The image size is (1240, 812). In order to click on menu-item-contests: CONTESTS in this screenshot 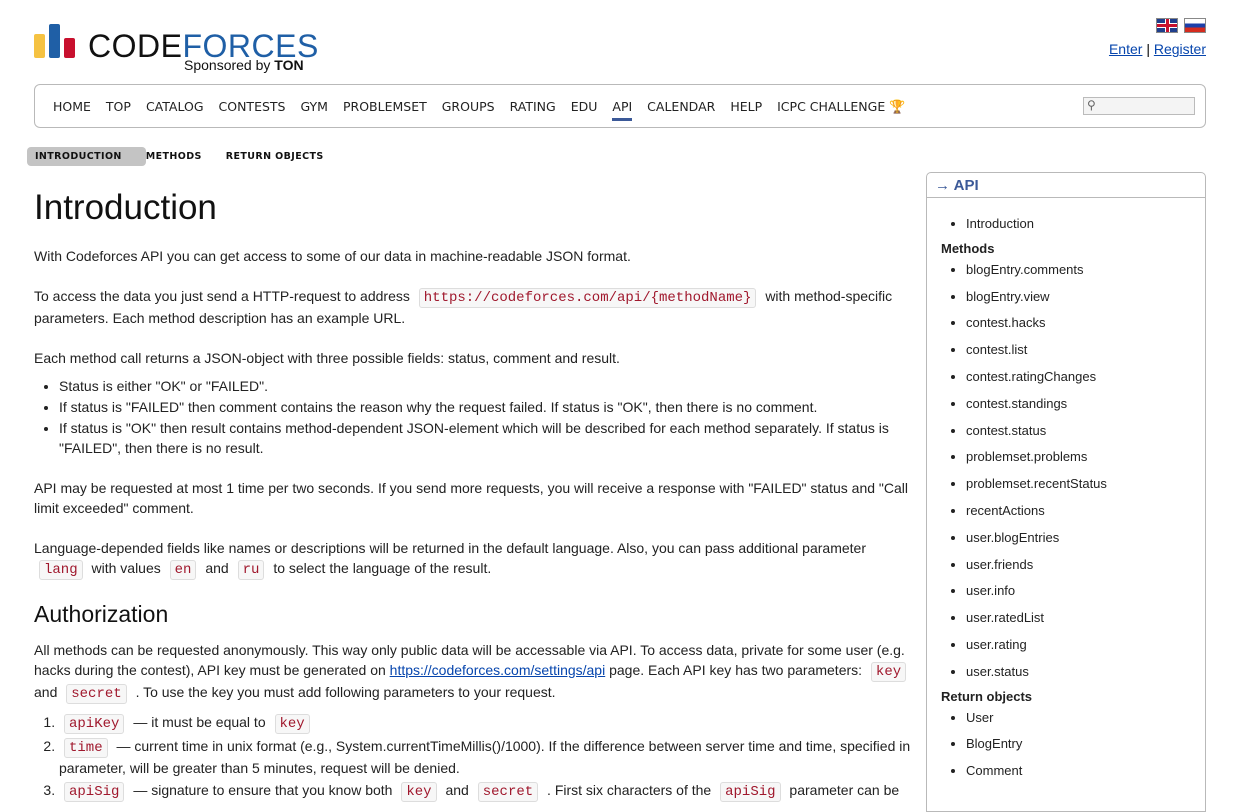, I will do `click(252, 110)`.